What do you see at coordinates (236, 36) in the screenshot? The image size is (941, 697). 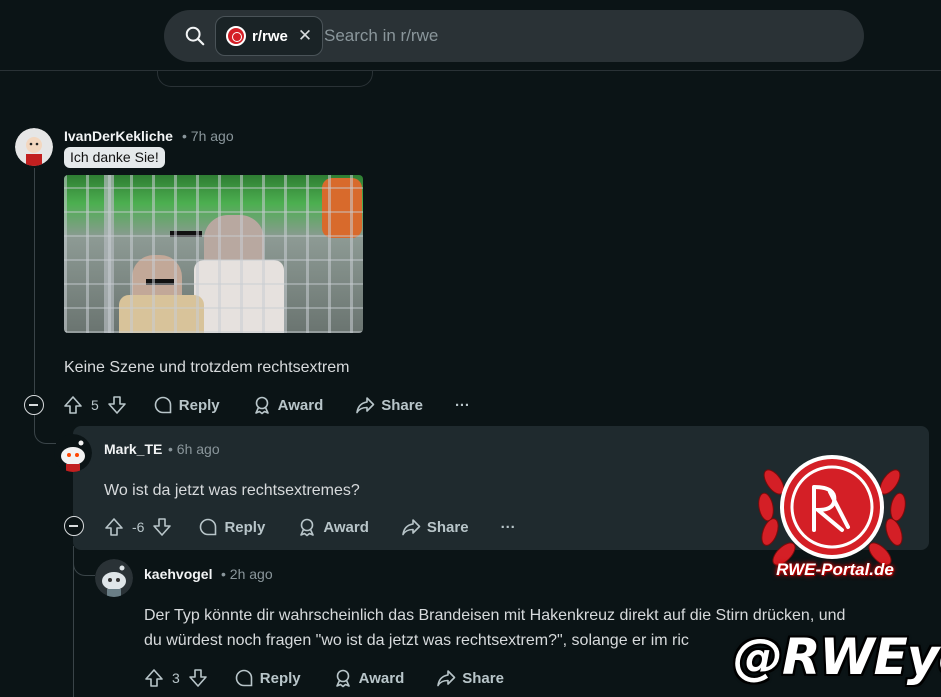 I see `rwe-logo-icon` at bounding box center [236, 36].